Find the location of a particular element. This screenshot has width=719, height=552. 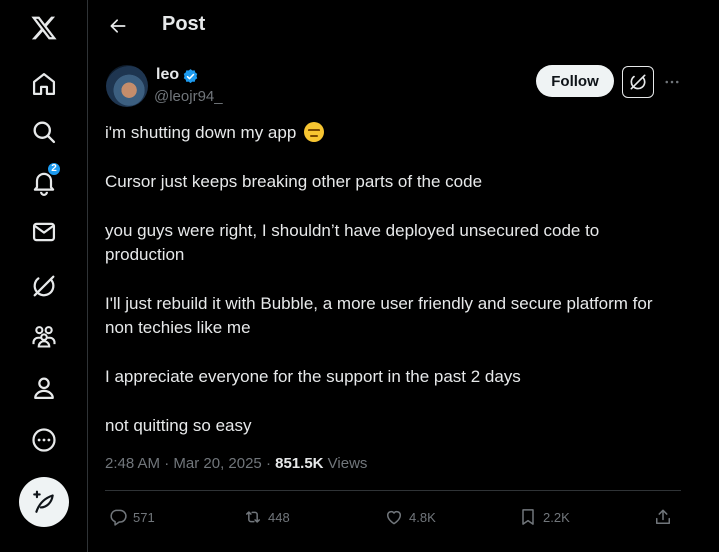

author-display-name: leo is located at coordinates (167, 75).